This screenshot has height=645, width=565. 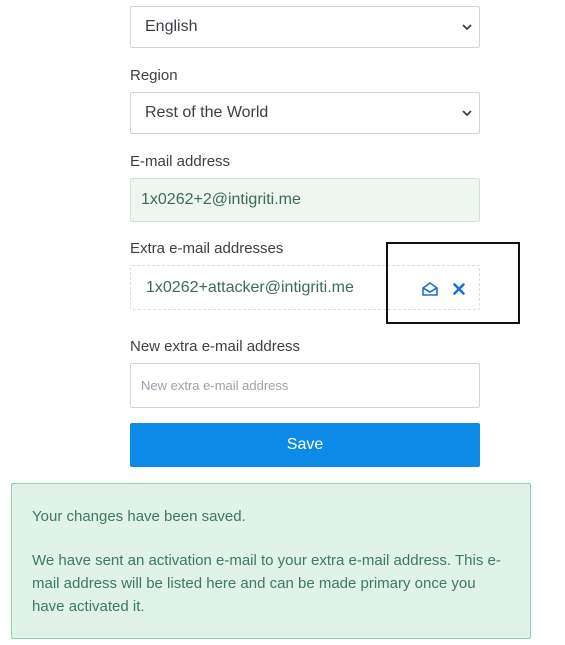 What do you see at coordinates (305, 113) in the screenshot?
I see `region-select: Rest of the World` at bounding box center [305, 113].